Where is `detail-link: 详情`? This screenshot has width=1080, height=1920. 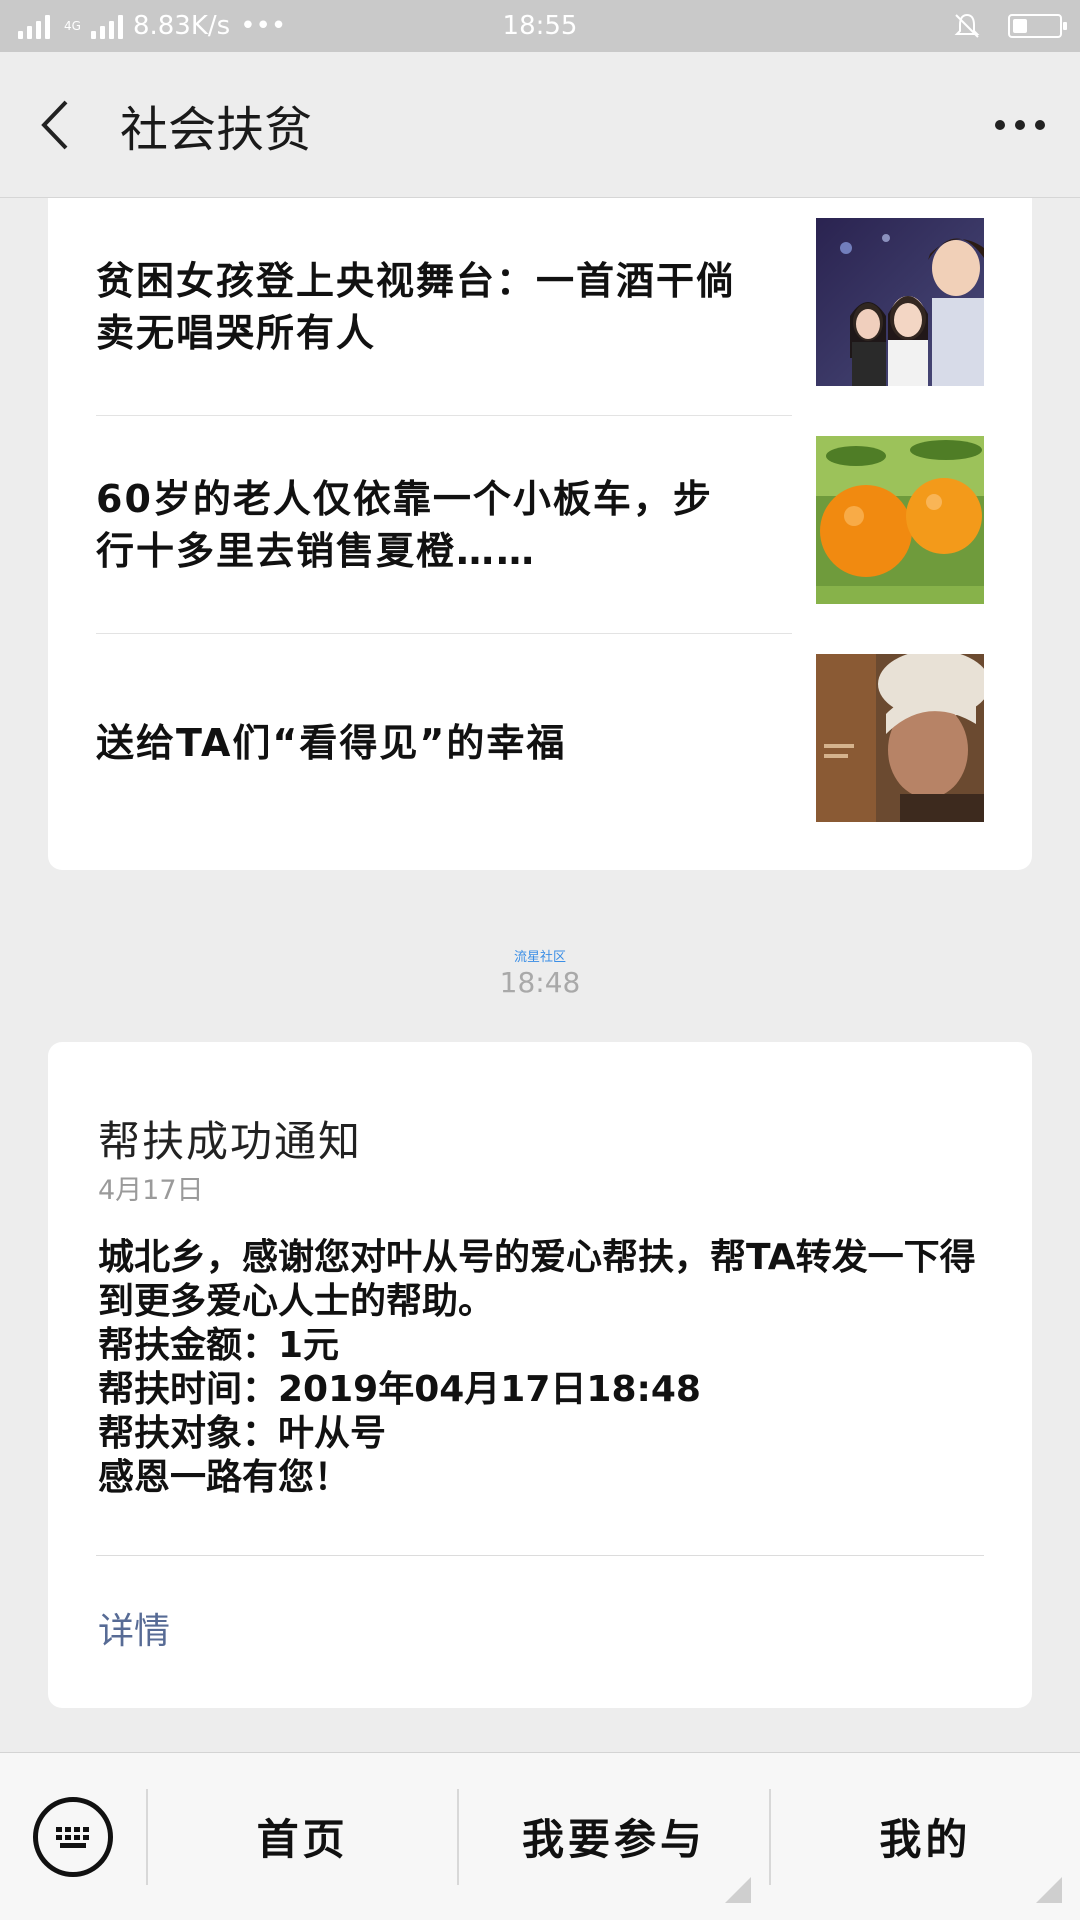 detail-link: 详情 is located at coordinates (134, 1628).